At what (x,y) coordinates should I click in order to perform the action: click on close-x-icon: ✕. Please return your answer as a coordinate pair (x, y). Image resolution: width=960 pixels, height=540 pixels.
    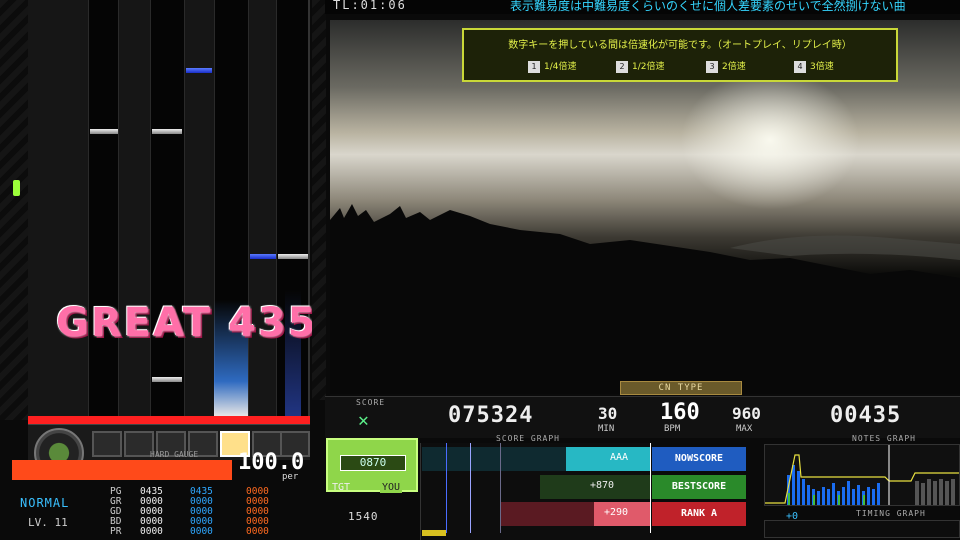
    Looking at the image, I should click on (363, 420).